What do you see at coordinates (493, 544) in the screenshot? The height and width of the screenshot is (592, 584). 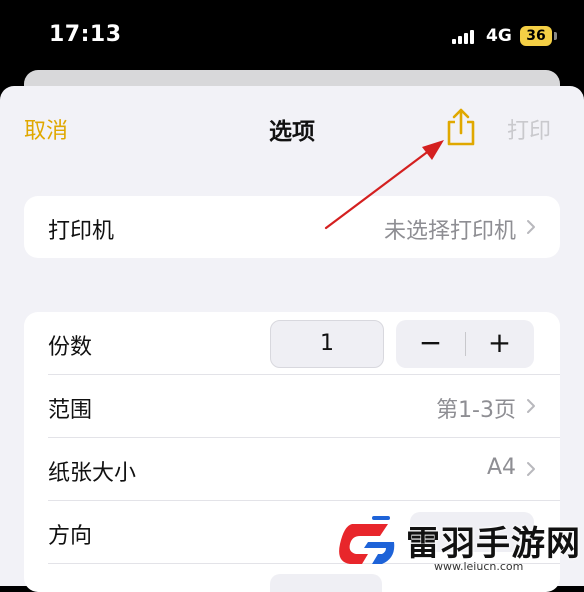 I see `watermark-title: 雷羽手游网` at bounding box center [493, 544].